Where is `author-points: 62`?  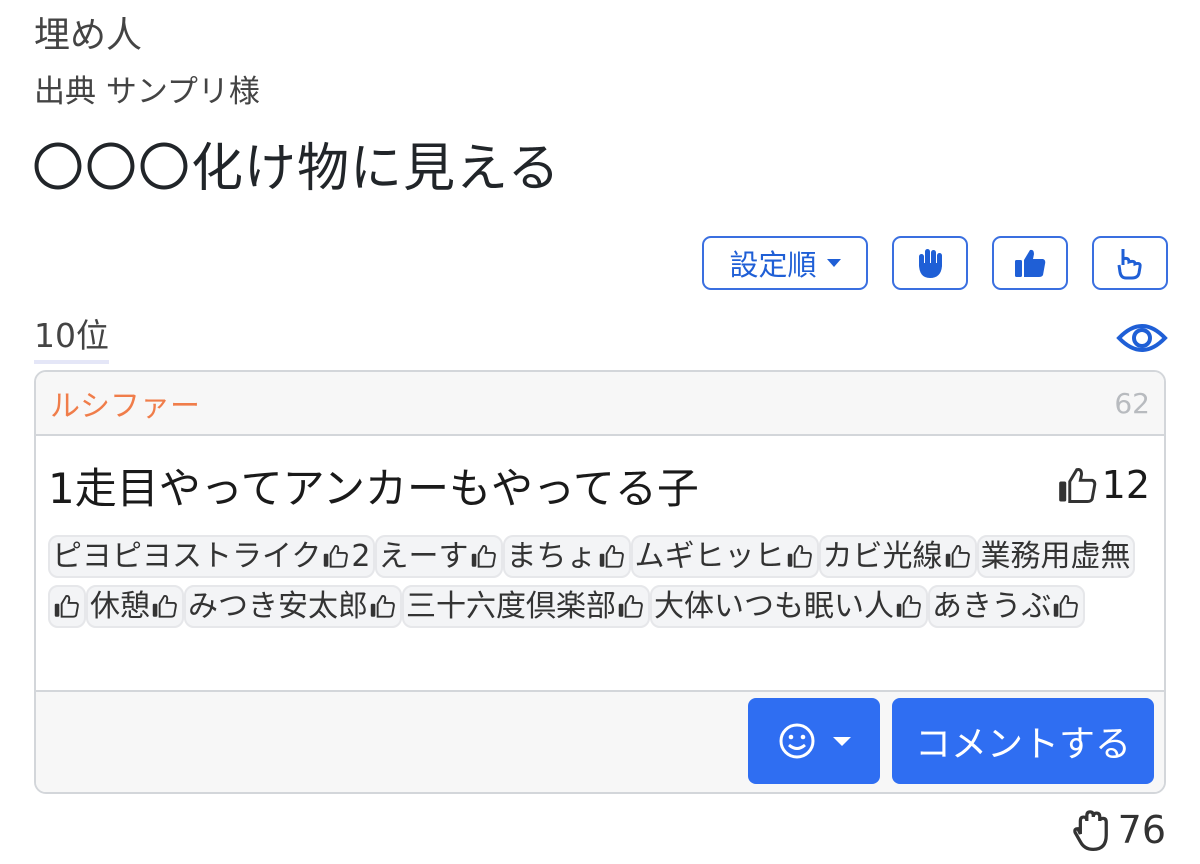 author-points: 62 is located at coordinates (1132, 403).